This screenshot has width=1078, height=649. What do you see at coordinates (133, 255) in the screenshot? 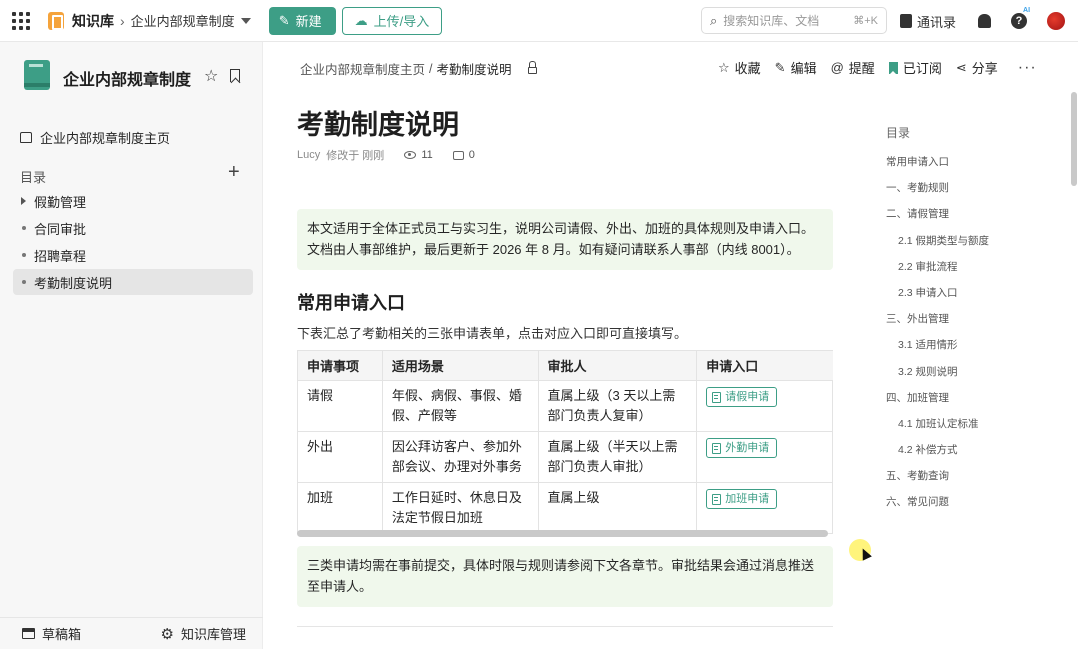
I see `sidebar-item-recruit: 招聘章程` at bounding box center [133, 255].